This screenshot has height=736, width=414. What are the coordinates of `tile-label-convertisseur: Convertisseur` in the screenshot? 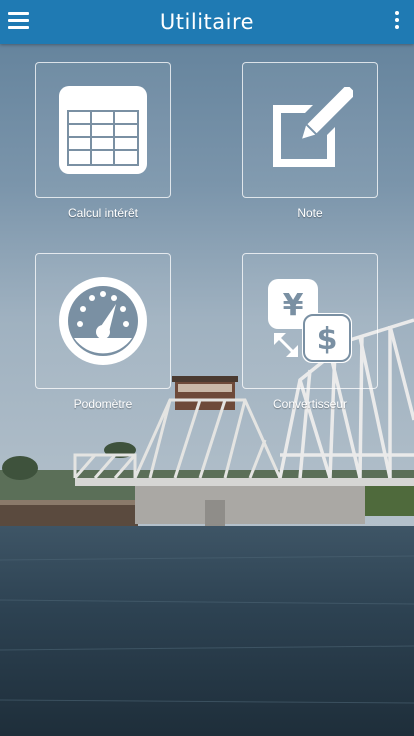 It's located at (310, 404).